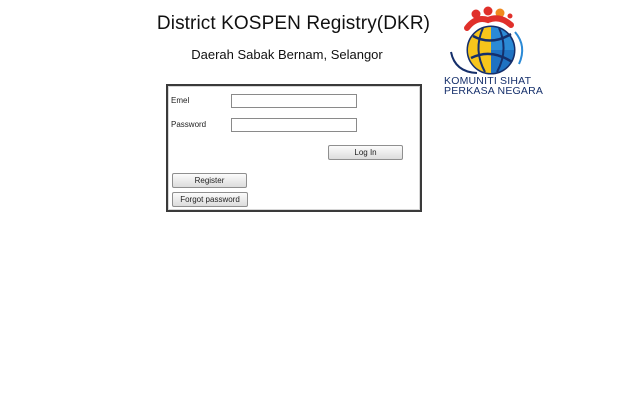 The height and width of the screenshot is (400, 640). I want to click on forgot-password-button: Forgot password, so click(210, 199).